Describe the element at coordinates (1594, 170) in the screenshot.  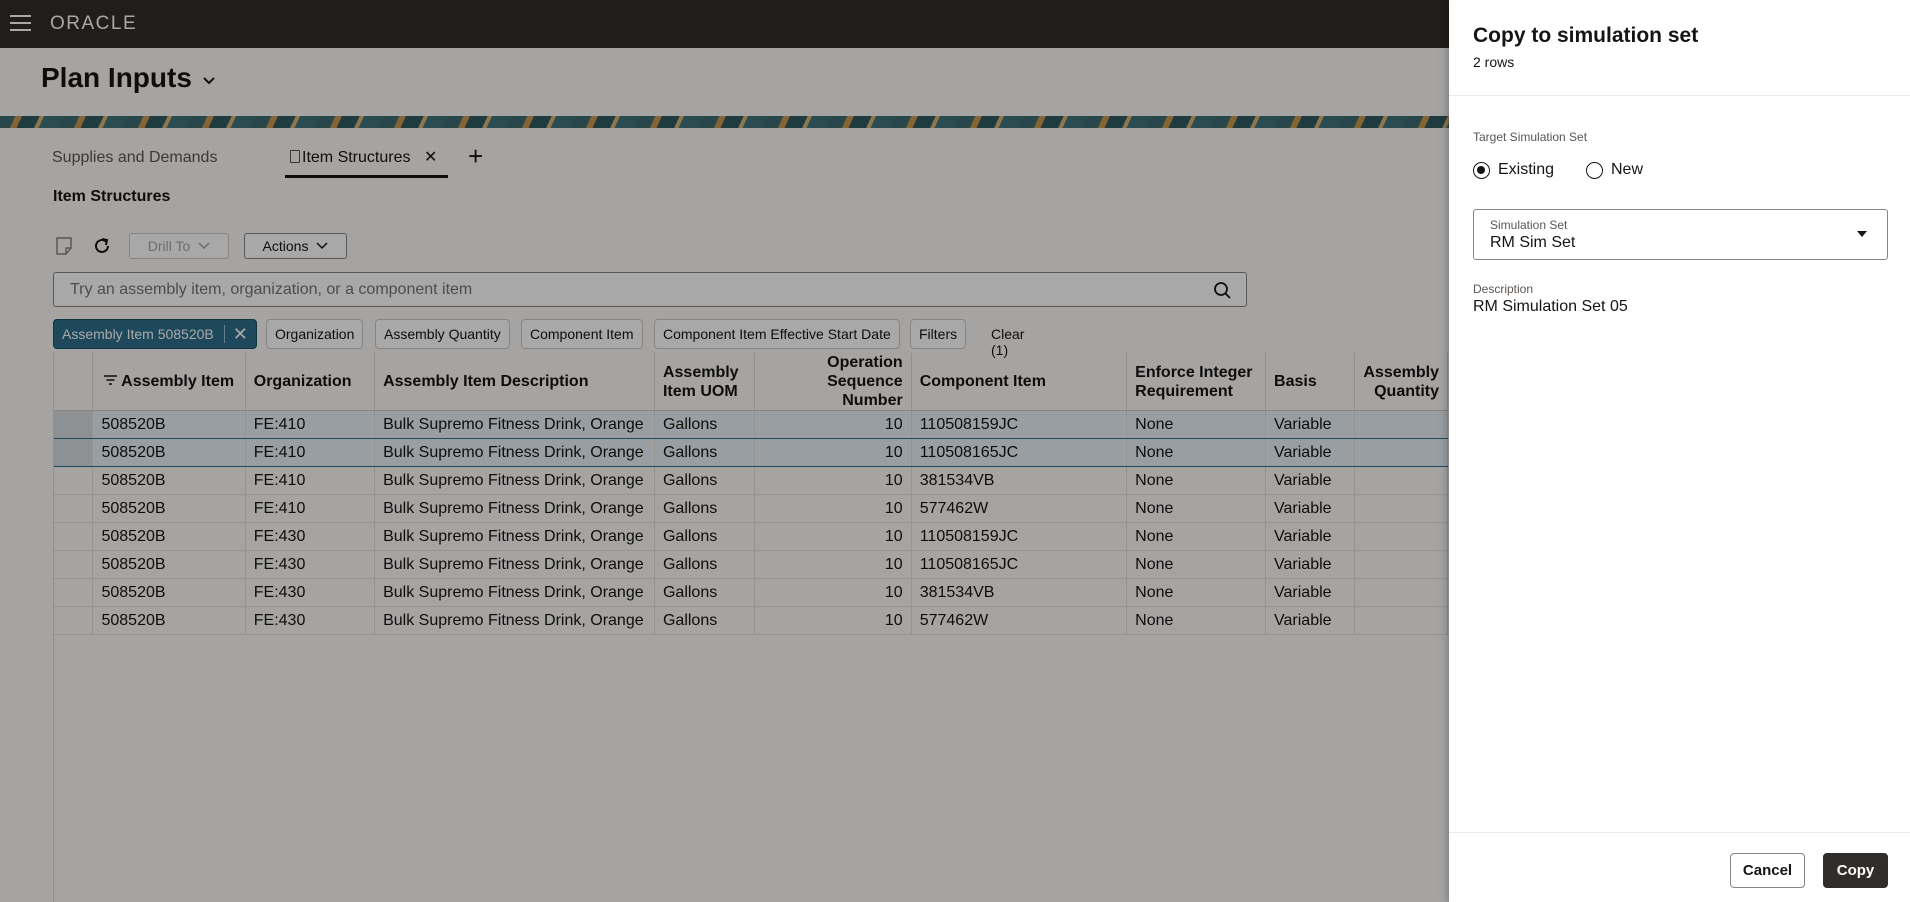
I see `radio-unselected-icon` at that location.